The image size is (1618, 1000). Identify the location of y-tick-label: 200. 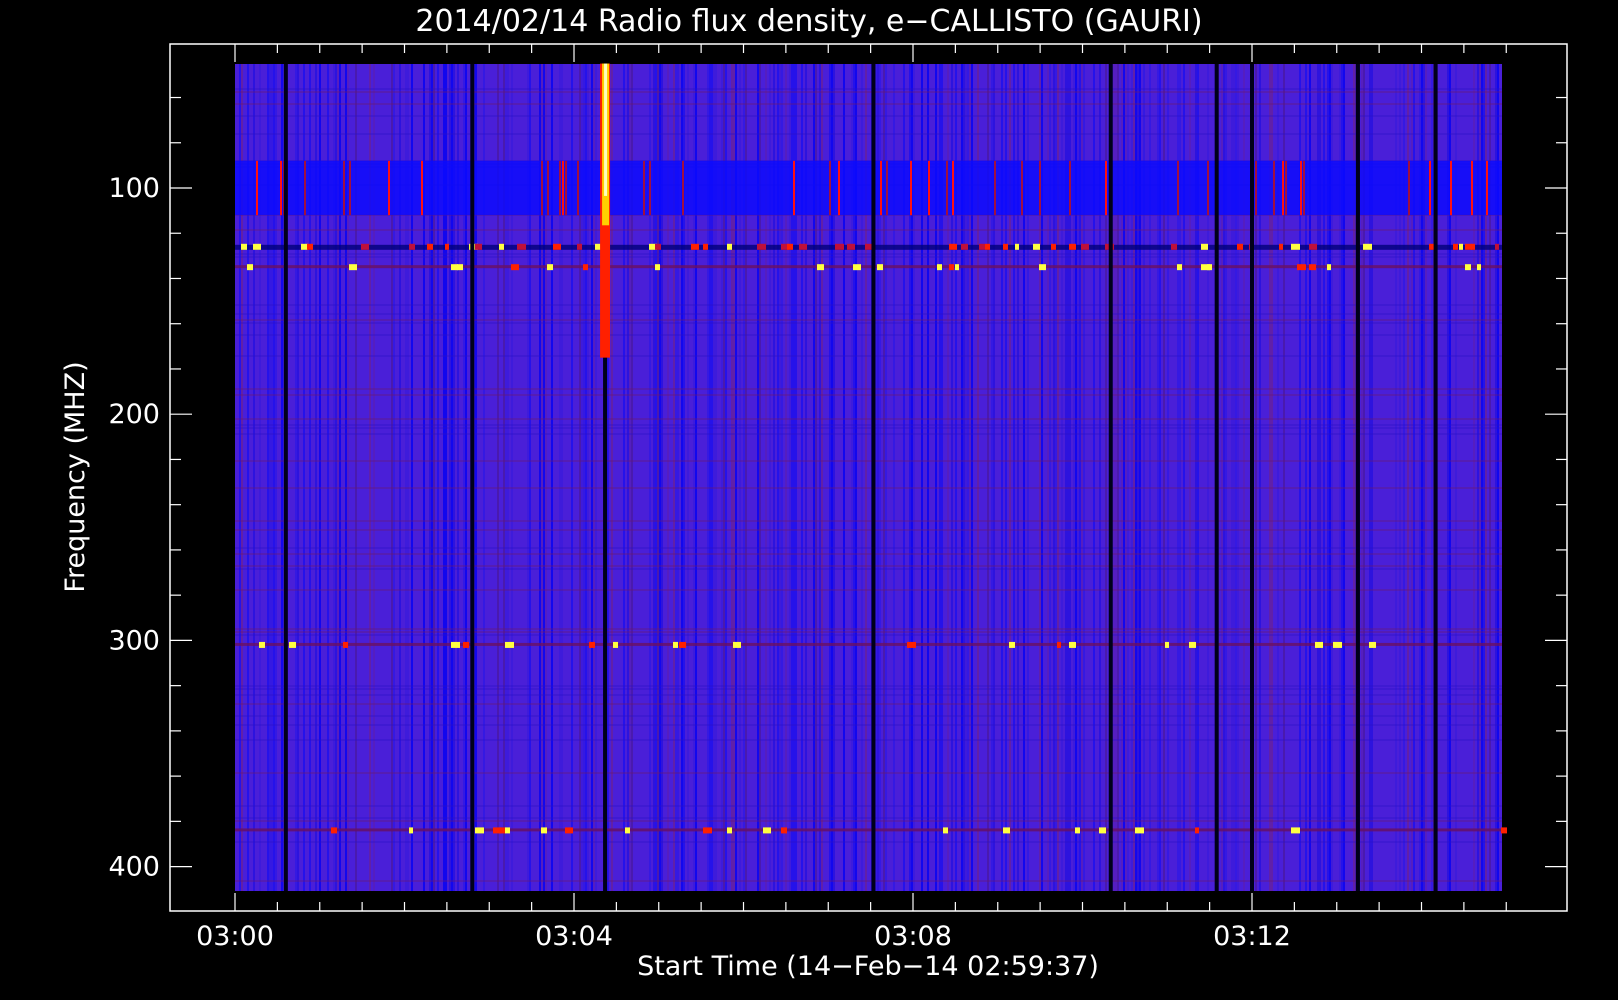
(134, 414).